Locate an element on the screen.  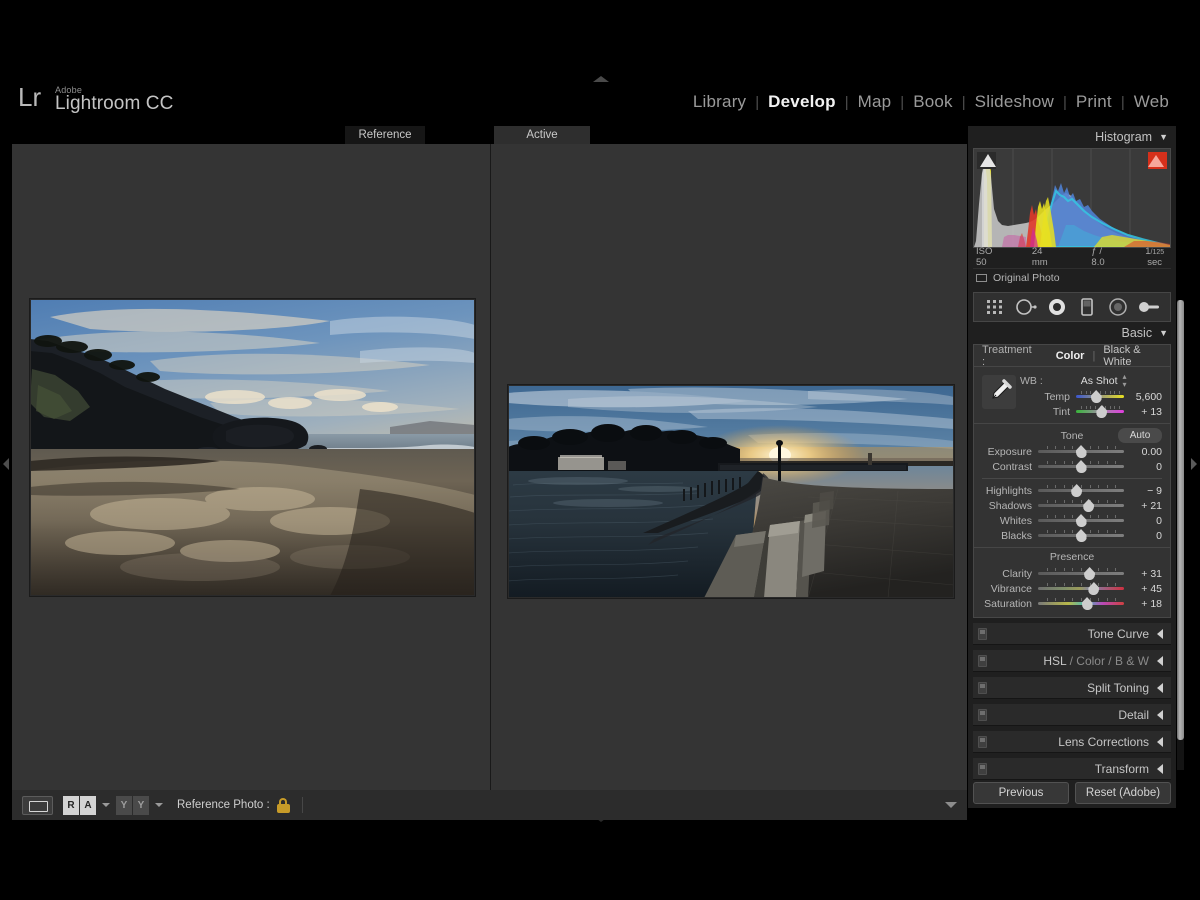
panel-header-detail: Detail is located at coordinates (1072, 715).